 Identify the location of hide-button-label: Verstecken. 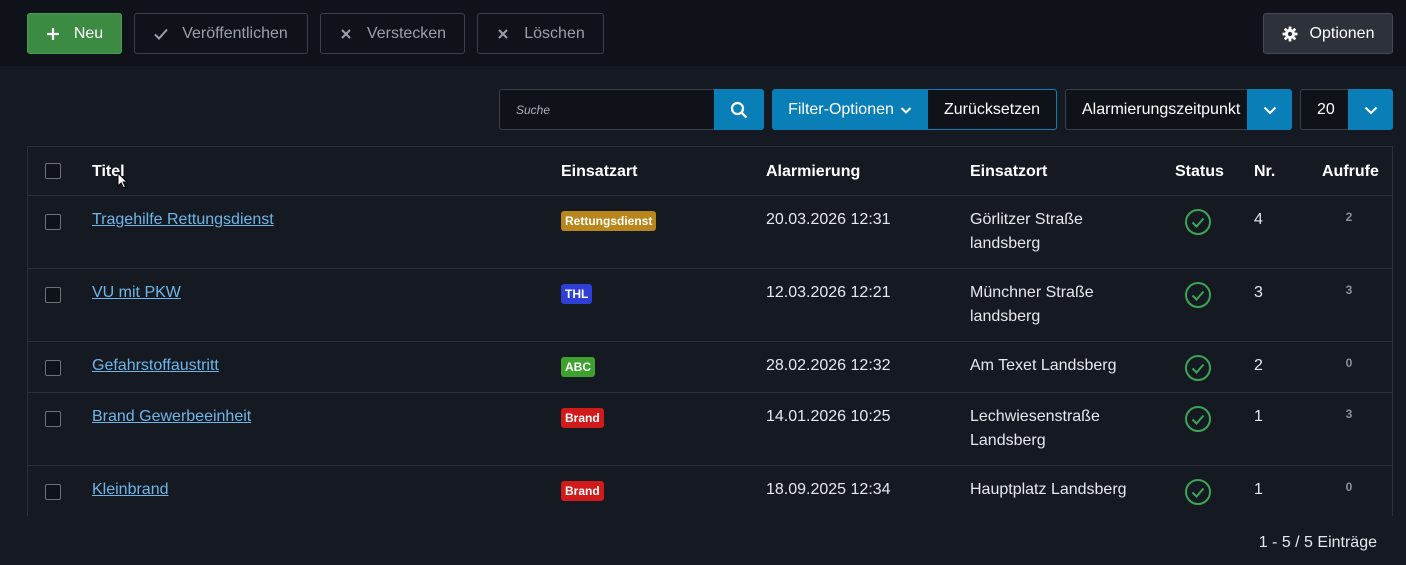
(406, 33).